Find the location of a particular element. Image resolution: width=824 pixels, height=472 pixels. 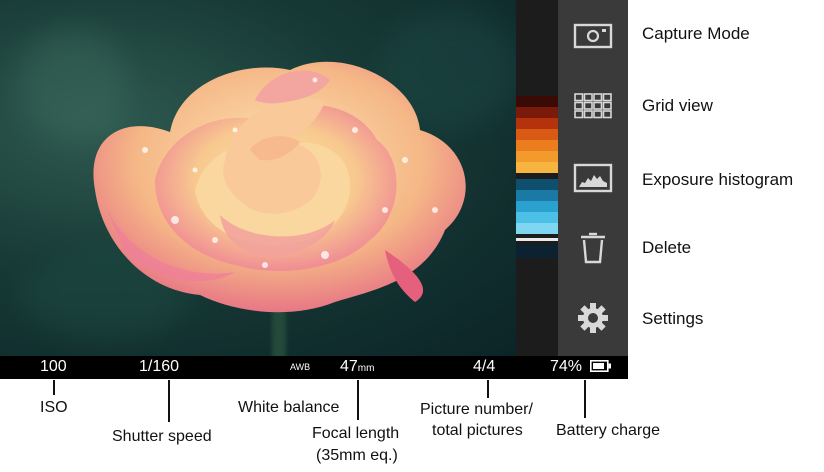

battery-percent: 74% is located at coordinates (566, 366).